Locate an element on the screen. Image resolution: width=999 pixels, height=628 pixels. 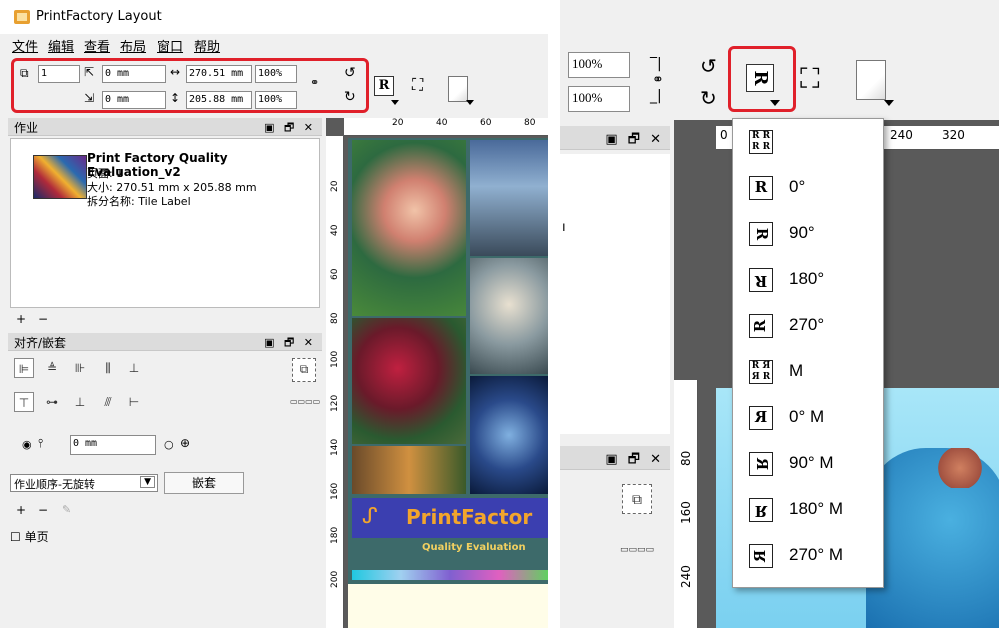
rotate-90-icon: R is located at coordinates (761, 234).